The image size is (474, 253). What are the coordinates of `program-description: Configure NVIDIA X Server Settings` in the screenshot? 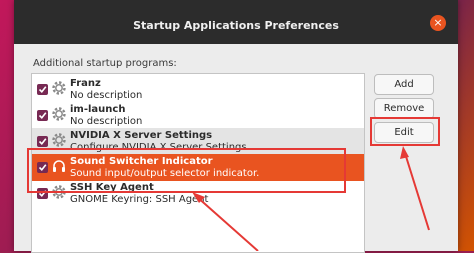 It's located at (158, 147).